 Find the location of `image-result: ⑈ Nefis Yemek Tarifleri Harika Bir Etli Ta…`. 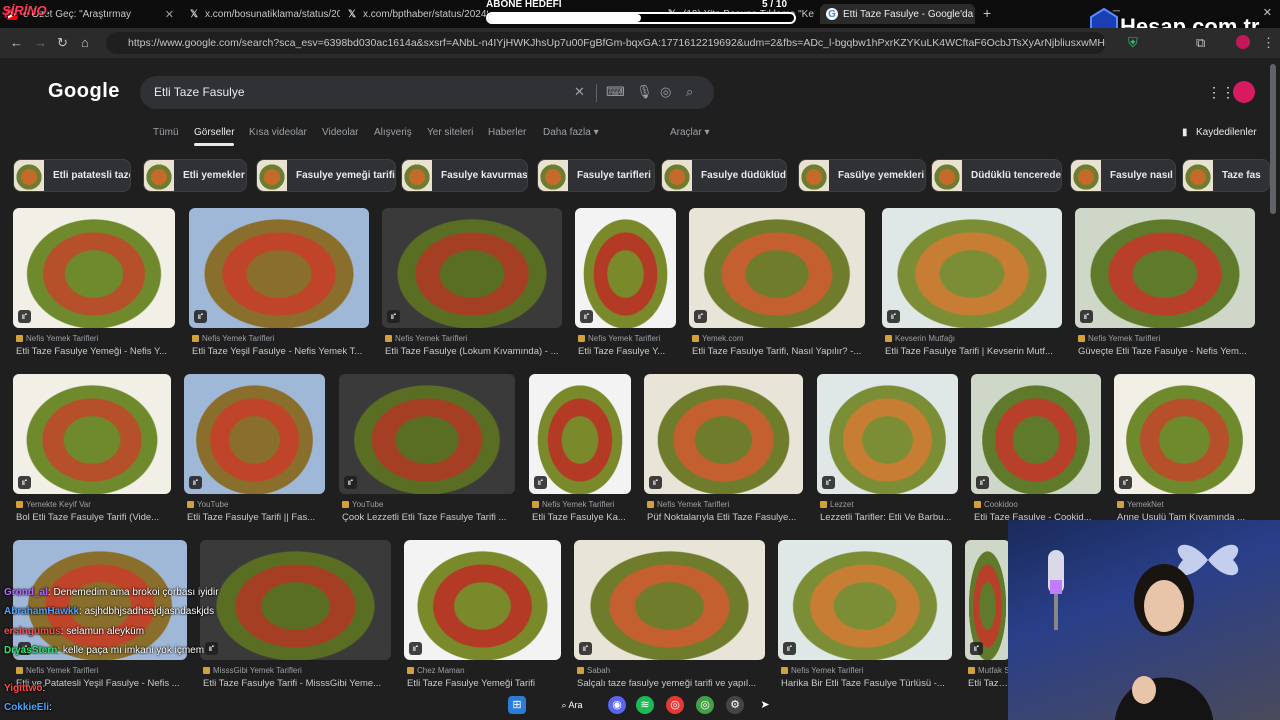

image-result: ⑈ Nefis Yemek Tarifleri Harika Bir Etli Ta… is located at coordinates (865, 616).